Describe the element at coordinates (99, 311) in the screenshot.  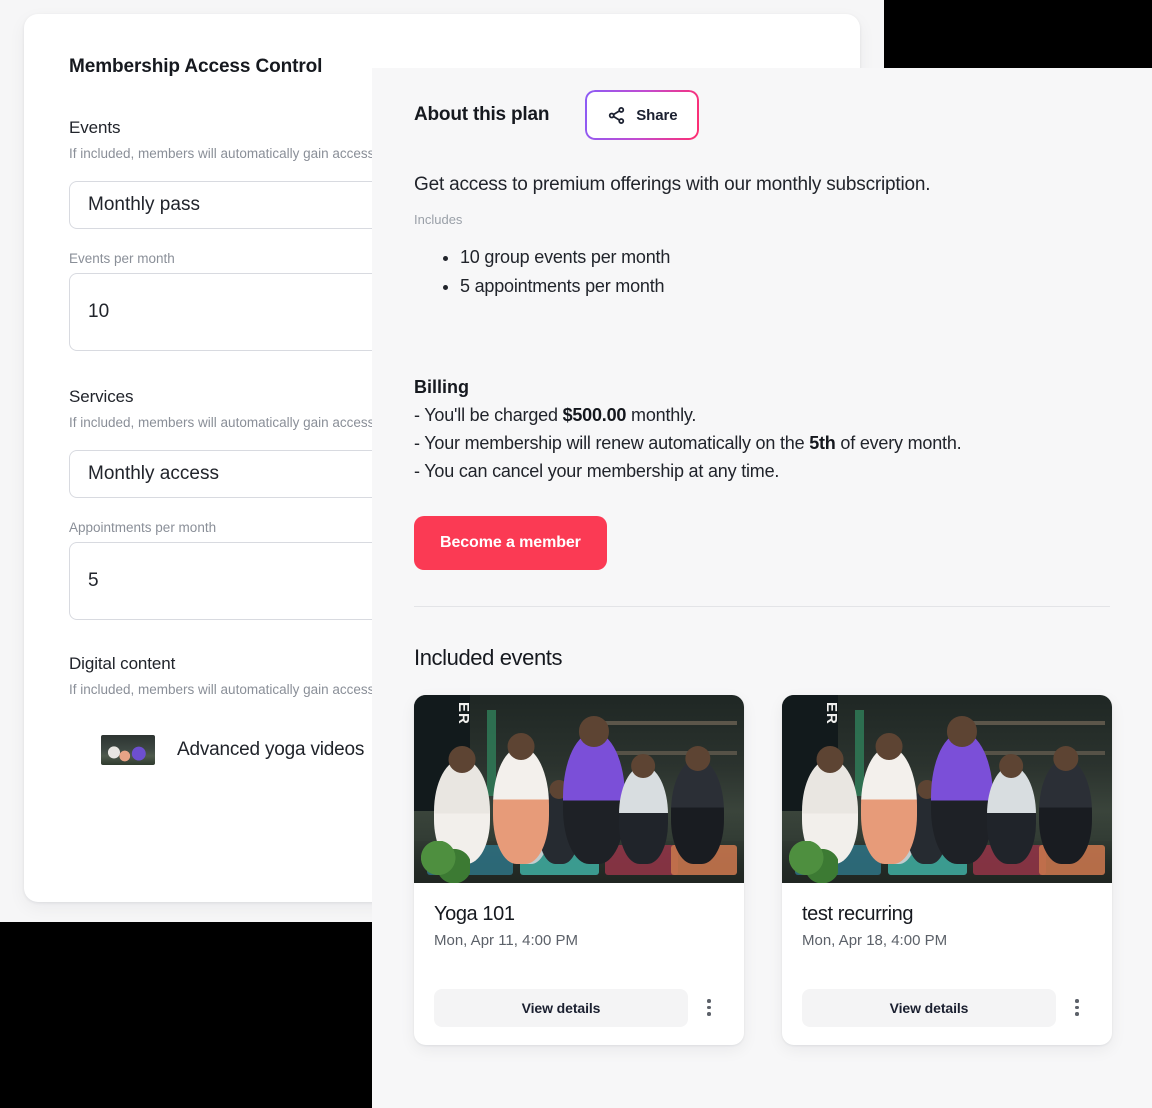
I see `events-per-month-value: 10` at that location.